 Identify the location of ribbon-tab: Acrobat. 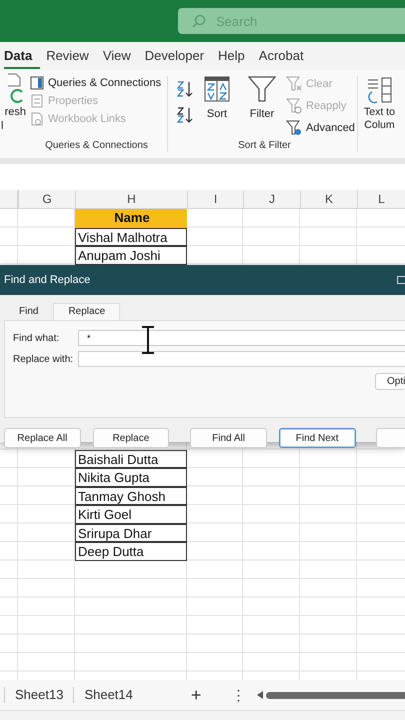
(285, 56).